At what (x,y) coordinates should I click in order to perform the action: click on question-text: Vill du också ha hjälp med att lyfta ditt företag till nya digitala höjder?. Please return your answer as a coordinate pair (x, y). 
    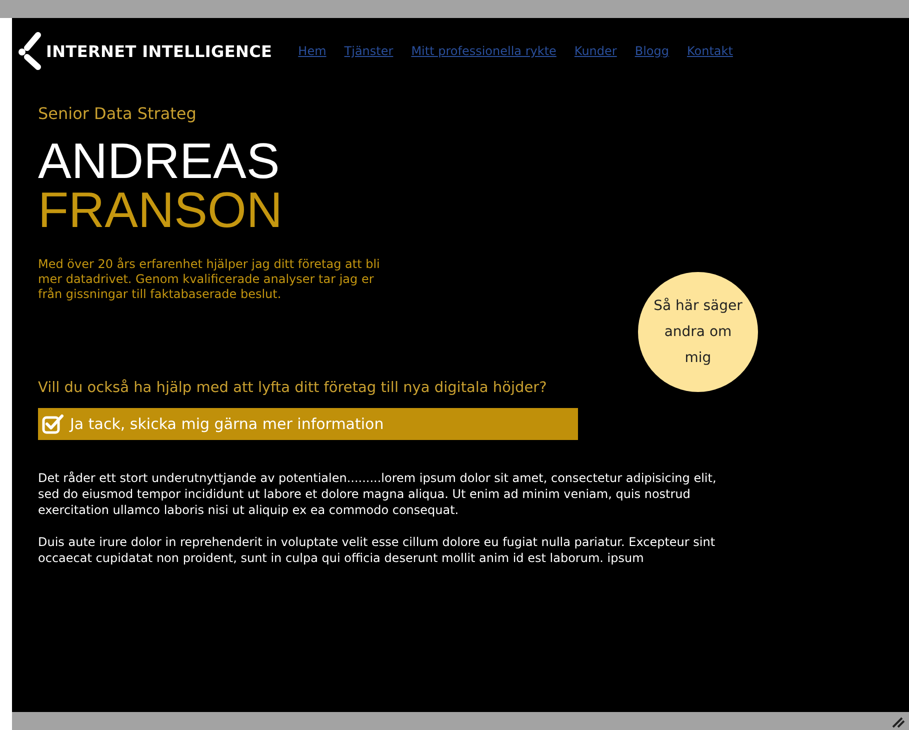
    Looking at the image, I should click on (293, 388).